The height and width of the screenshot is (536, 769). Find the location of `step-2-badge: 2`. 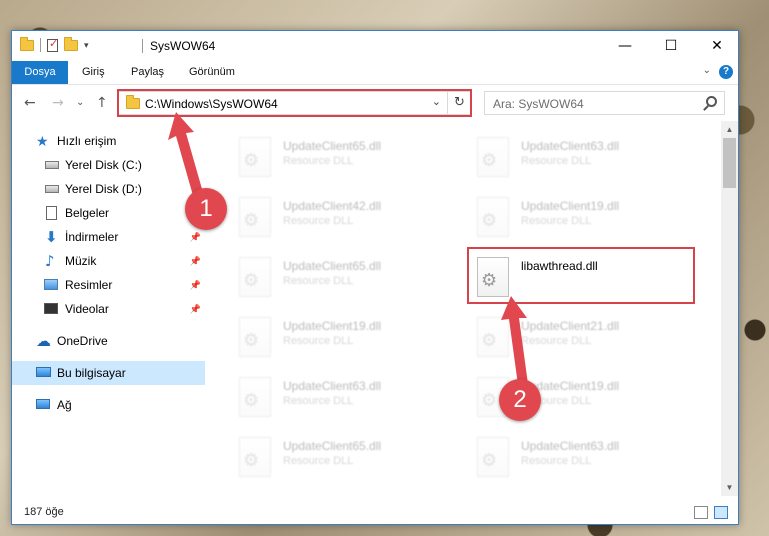

step-2-badge: 2 is located at coordinates (520, 400).